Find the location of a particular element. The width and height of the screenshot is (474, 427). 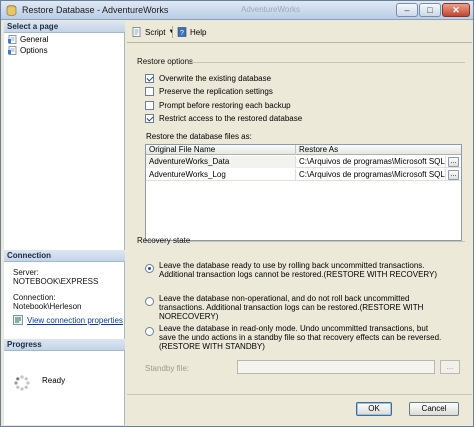

restrict-access-checkbox: Restrict access to the restored database is located at coordinates (223, 118).